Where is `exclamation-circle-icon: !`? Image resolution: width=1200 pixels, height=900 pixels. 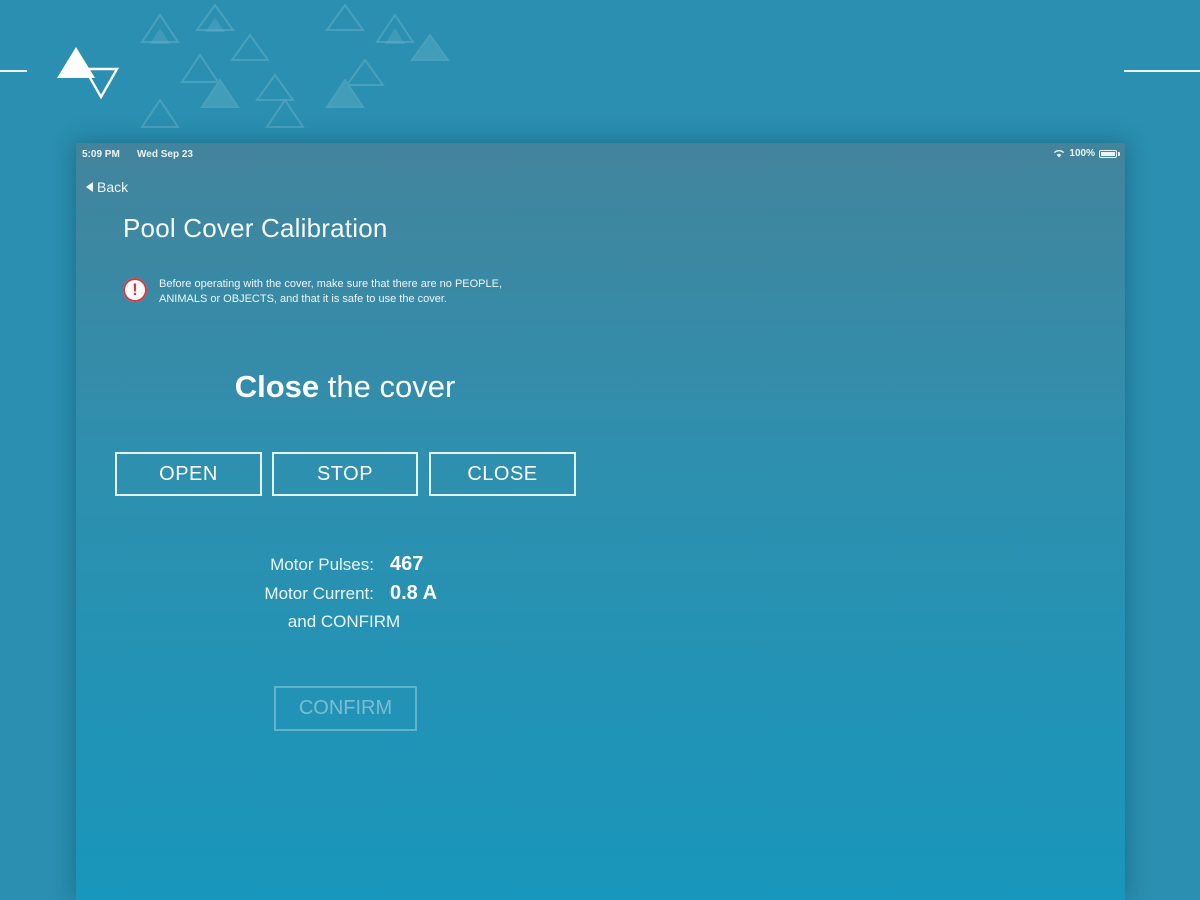
exclamation-circle-icon: ! is located at coordinates (135, 290).